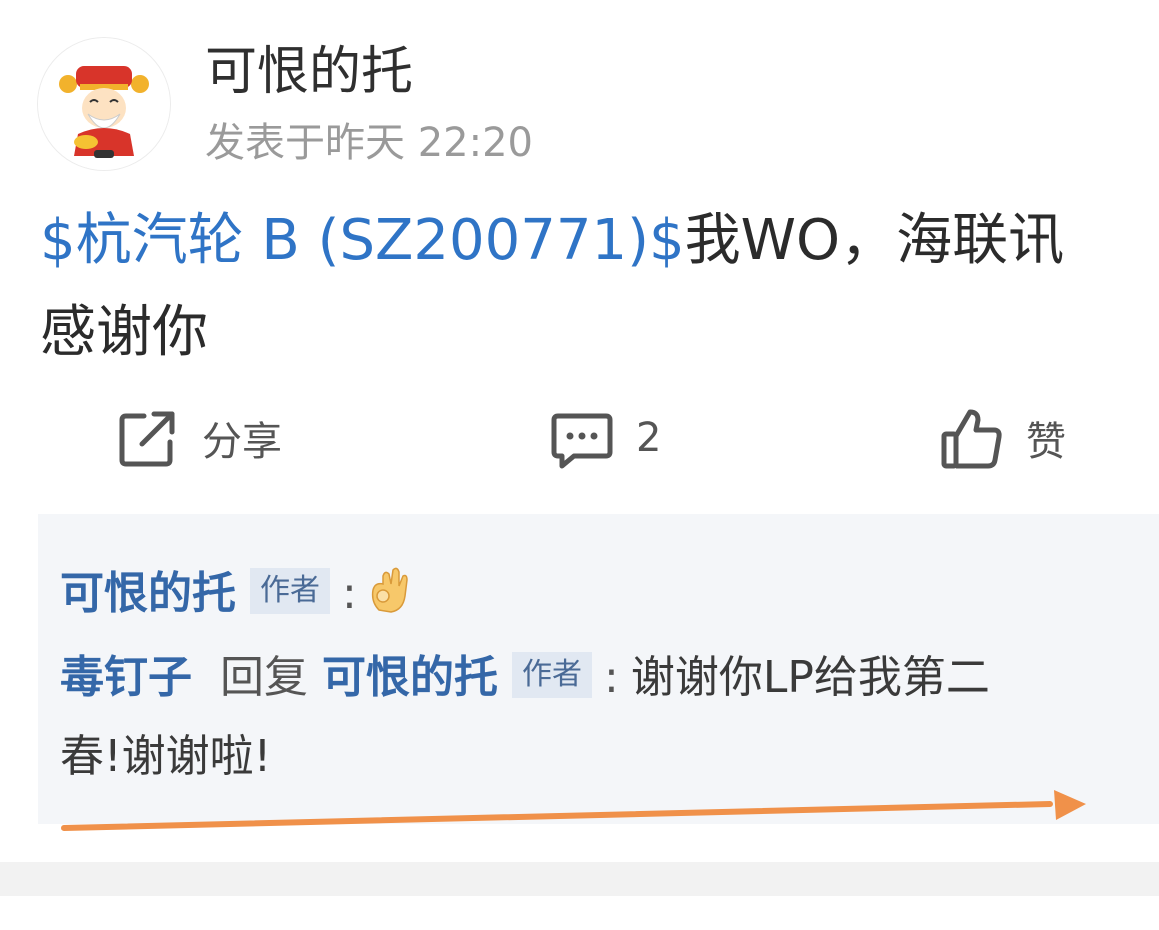  I want to click on comment-item: 毒钉子 回复 可恨的托 作者: 谢谢你LP给我第二, so click(525, 678).